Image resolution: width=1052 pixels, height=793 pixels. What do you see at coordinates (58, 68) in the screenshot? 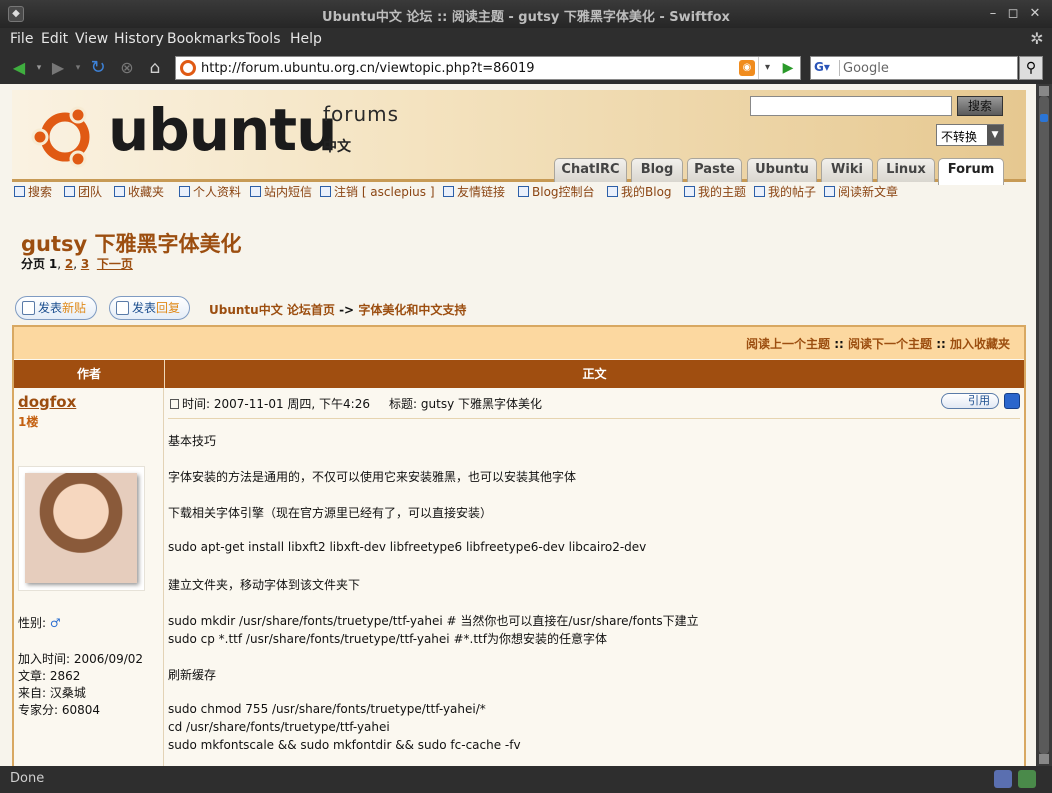
I see `forward-icon: ▶` at bounding box center [58, 68].